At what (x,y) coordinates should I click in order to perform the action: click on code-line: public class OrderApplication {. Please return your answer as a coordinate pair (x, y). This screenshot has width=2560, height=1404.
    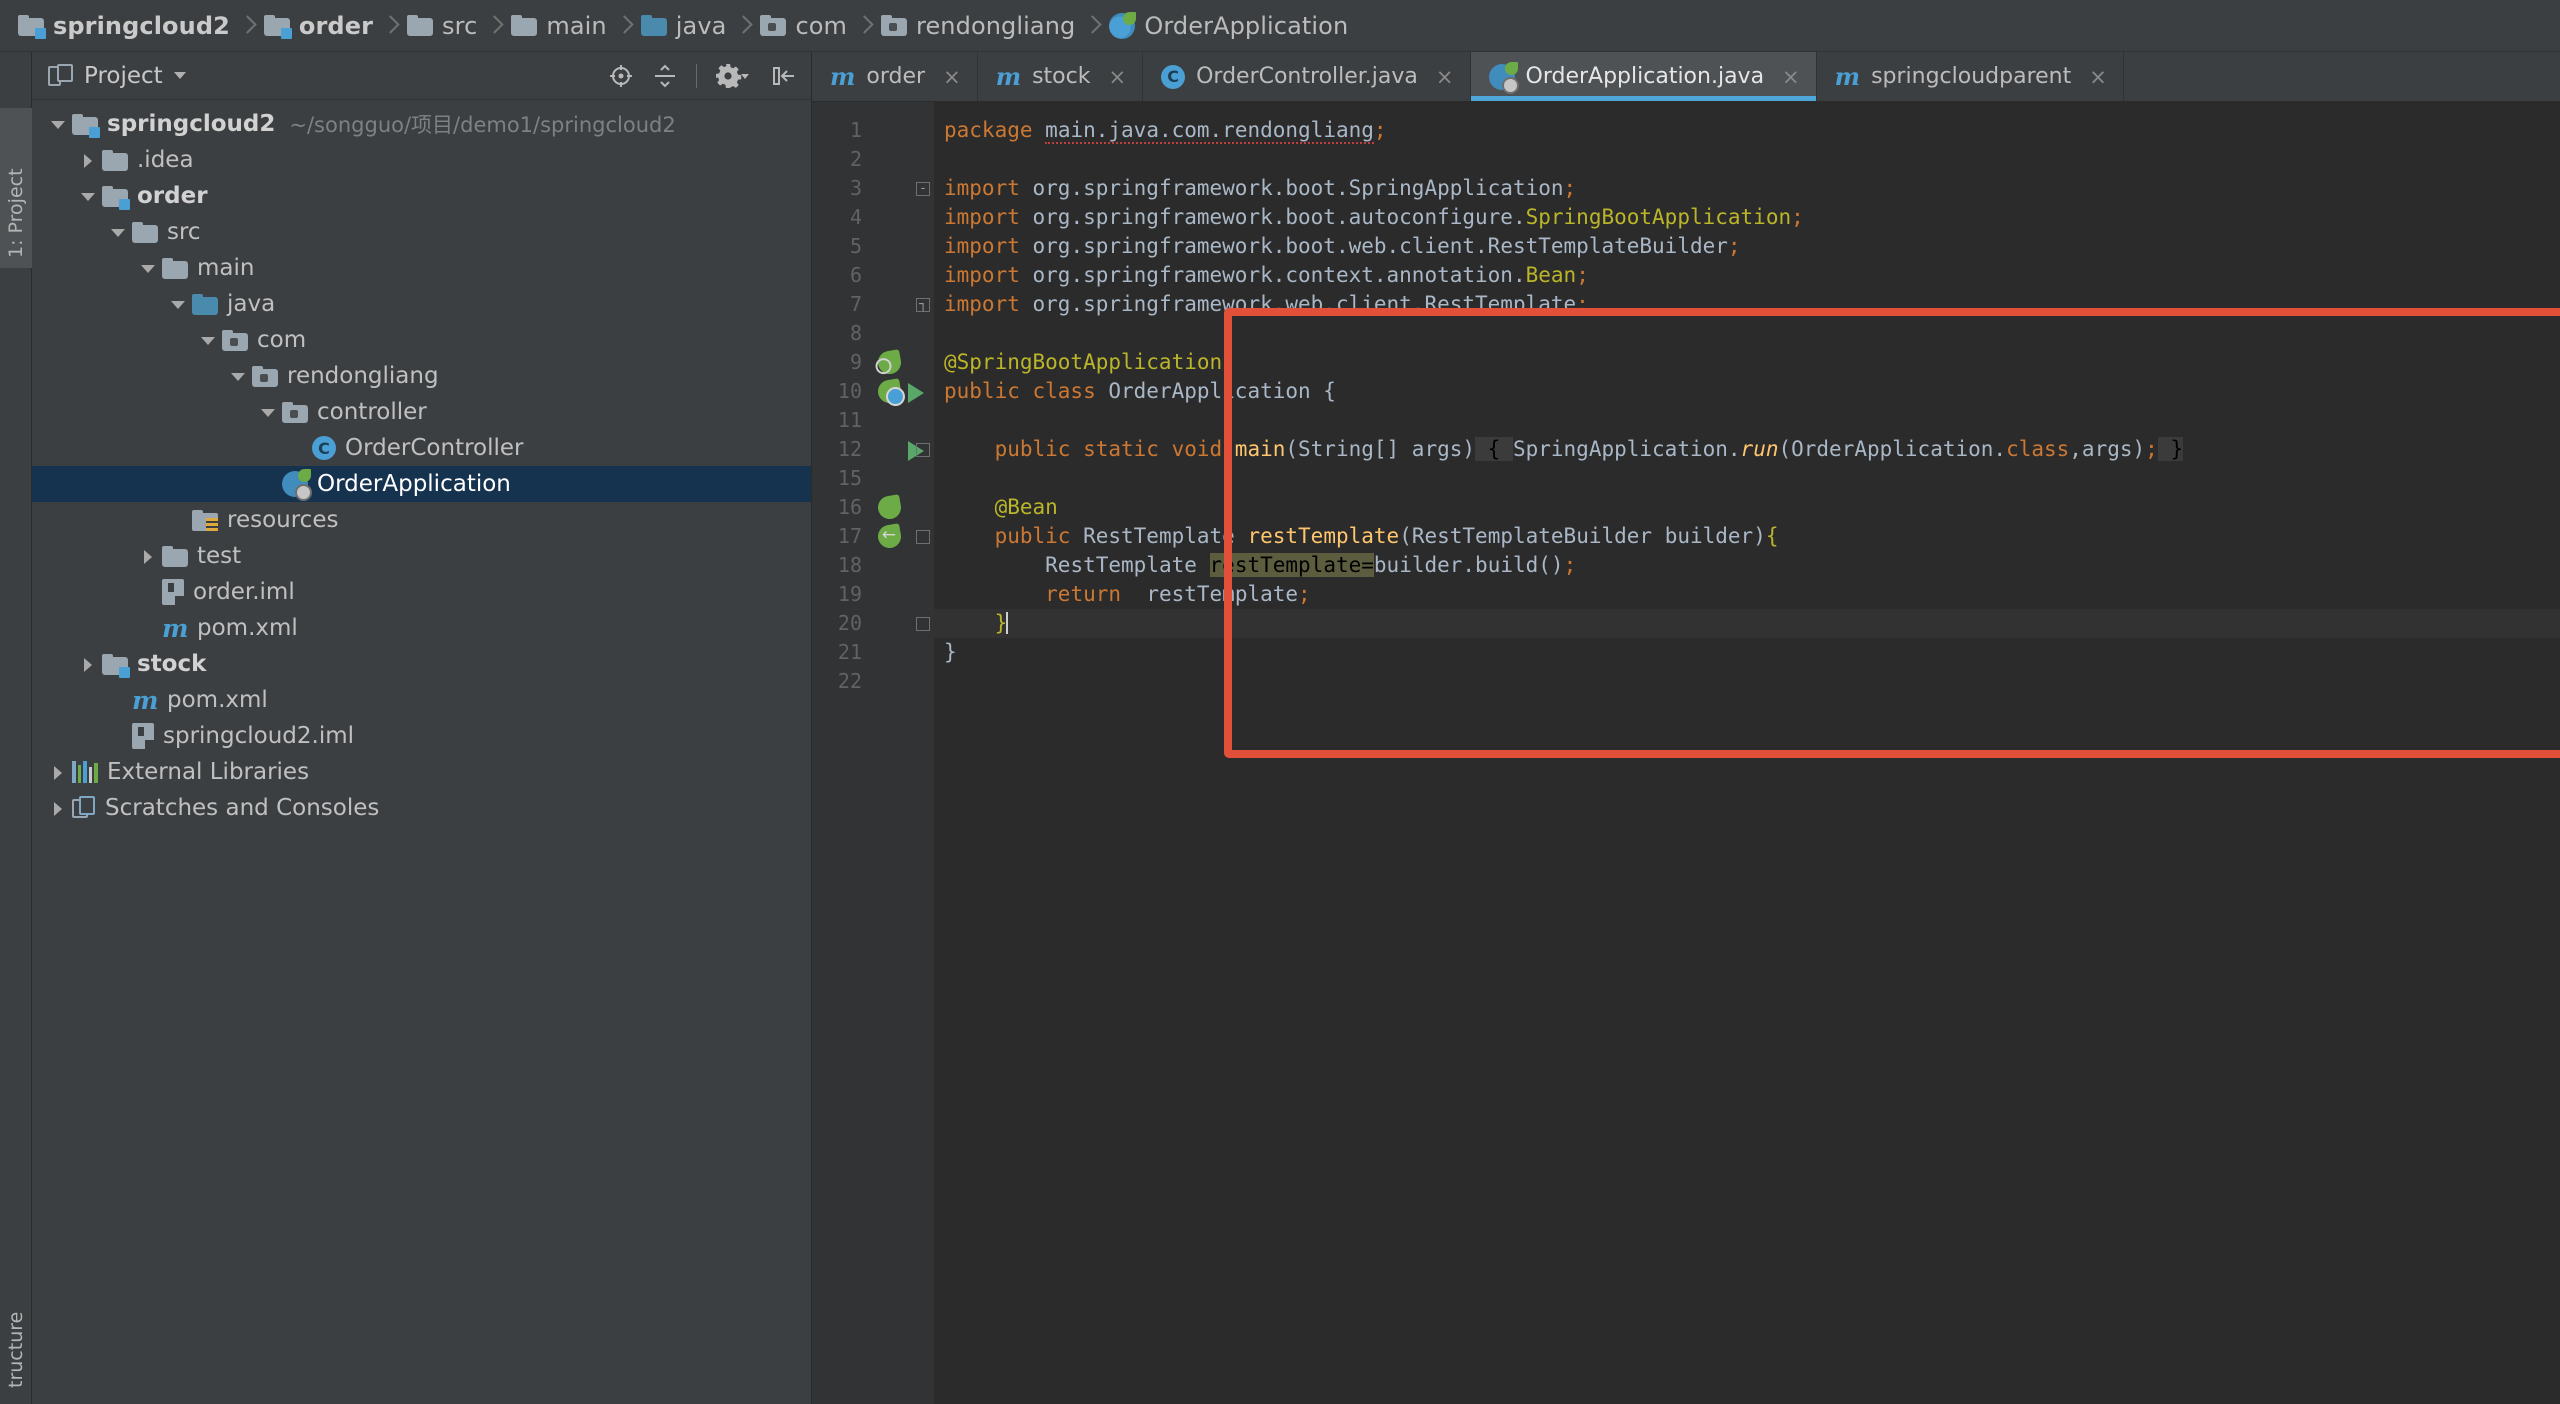
    Looking at the image, I should click on (1747, 391).